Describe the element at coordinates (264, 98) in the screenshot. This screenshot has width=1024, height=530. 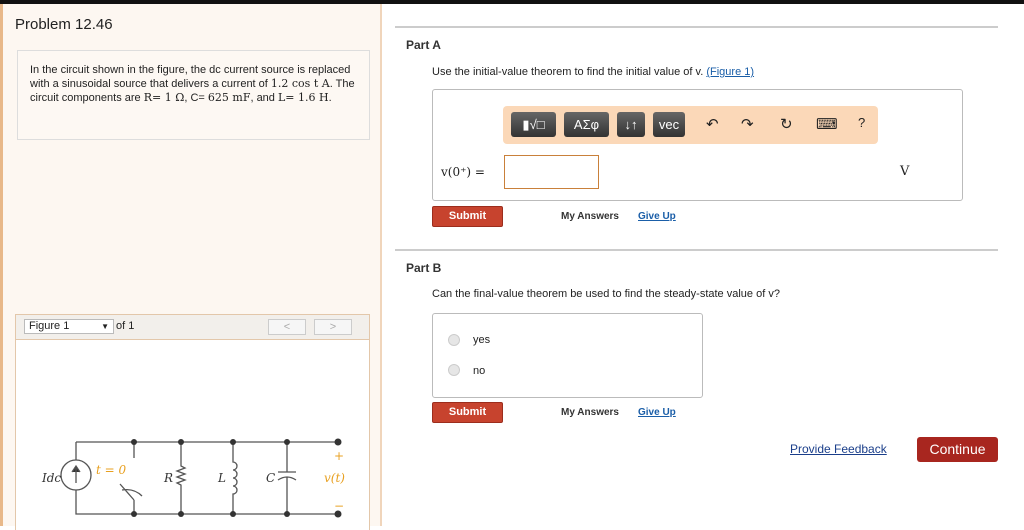
I see `desc-text: , and` at that location.